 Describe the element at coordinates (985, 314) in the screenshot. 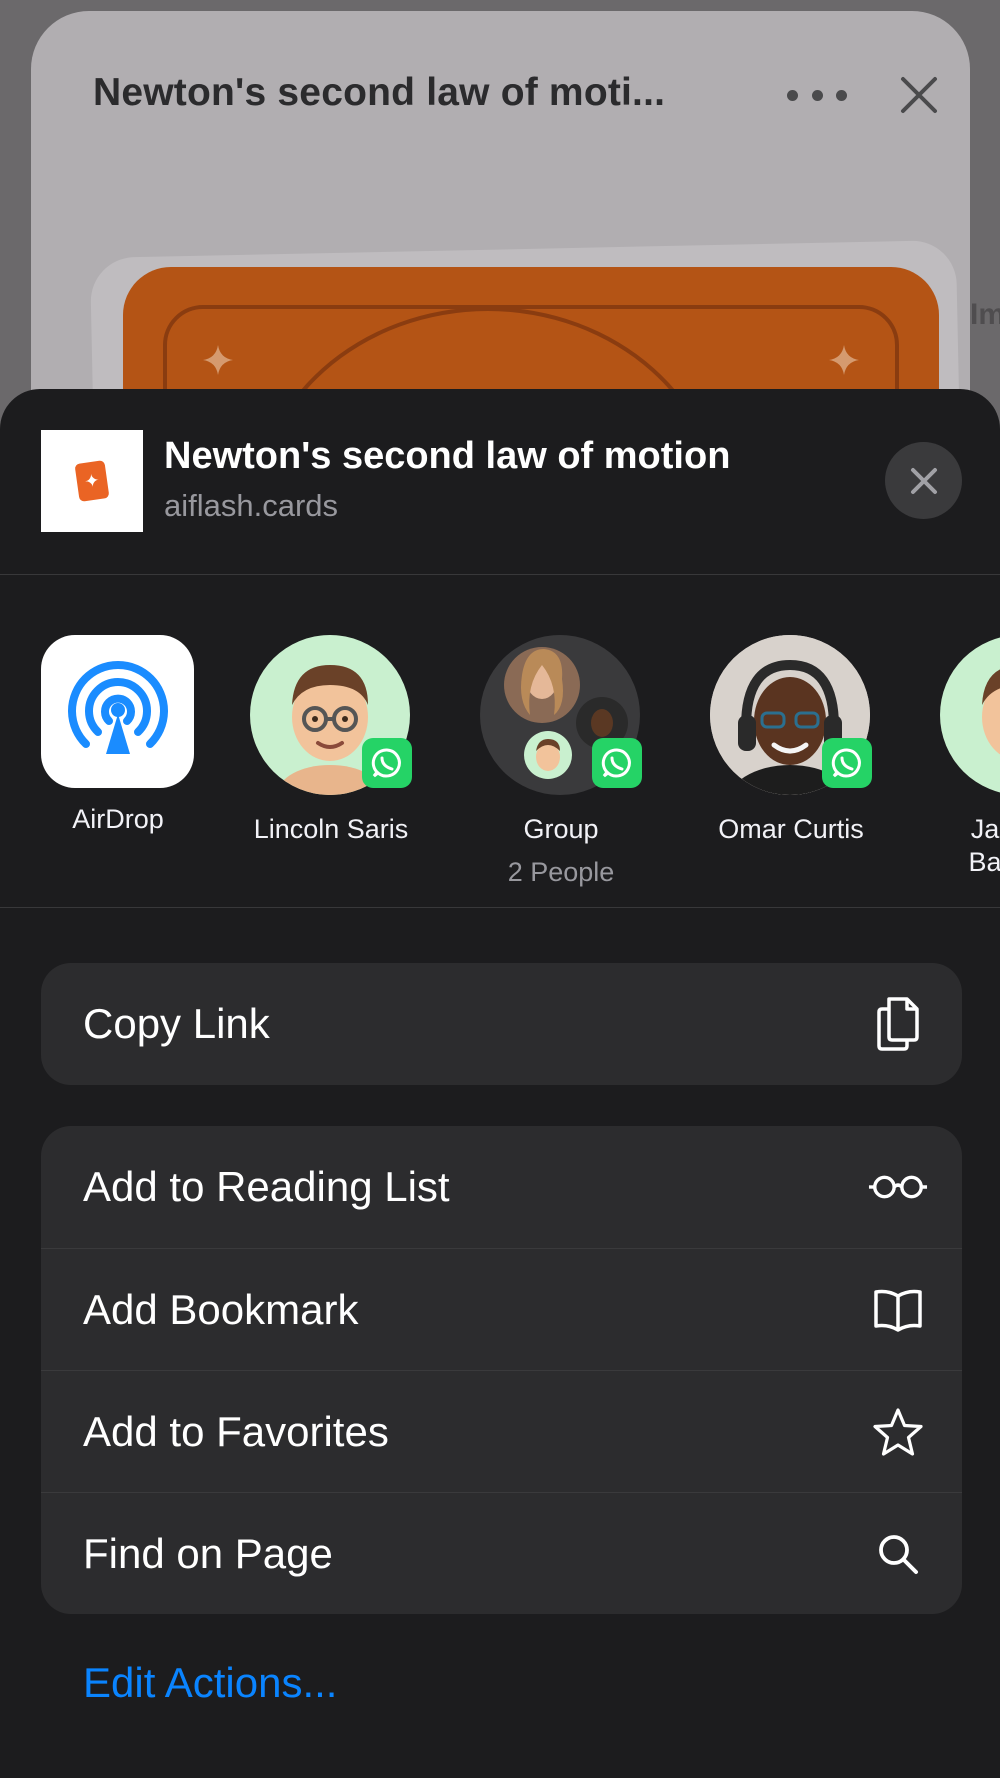

I see `background-side-text: Im` at that location.